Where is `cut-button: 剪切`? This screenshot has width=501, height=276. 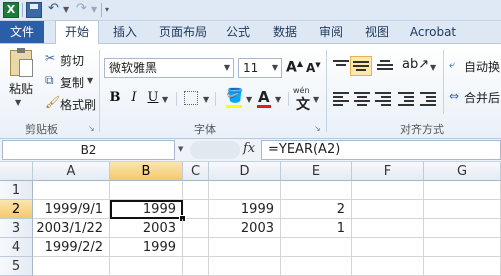 cut-button: 剪切 is located at coordinates (72, 60).